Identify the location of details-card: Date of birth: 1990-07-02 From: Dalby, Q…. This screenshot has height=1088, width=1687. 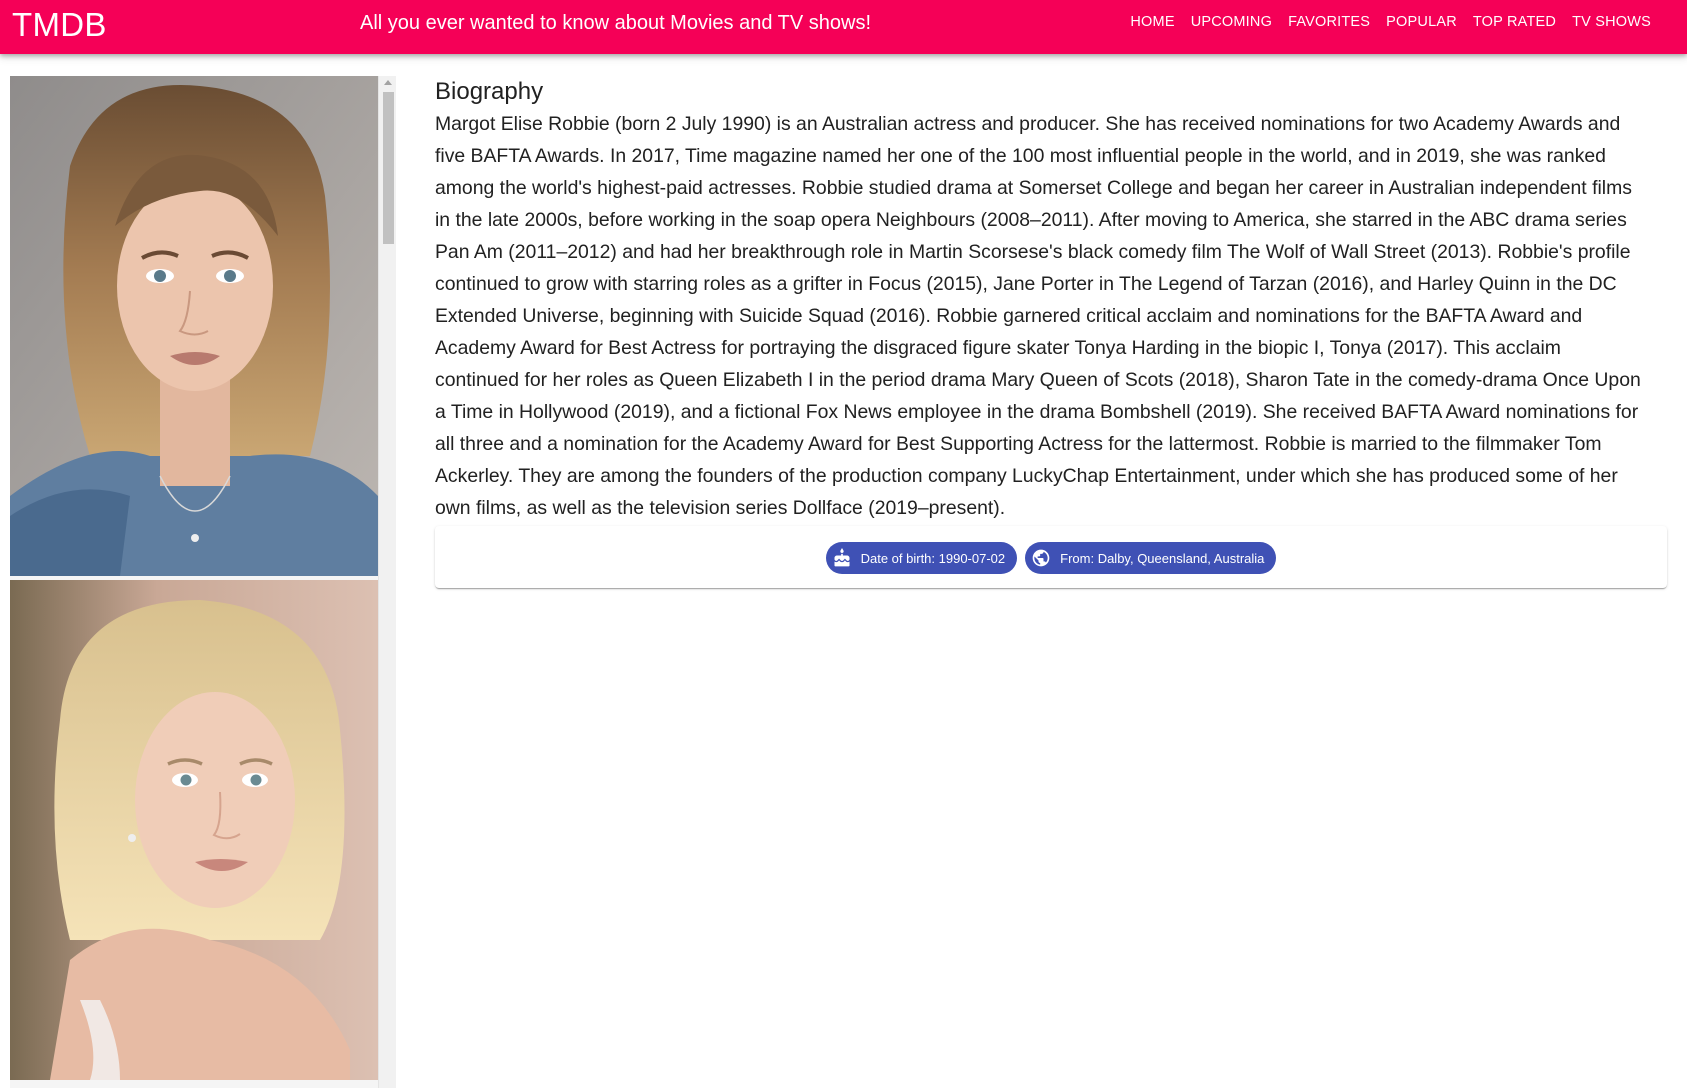
(1051, 557).